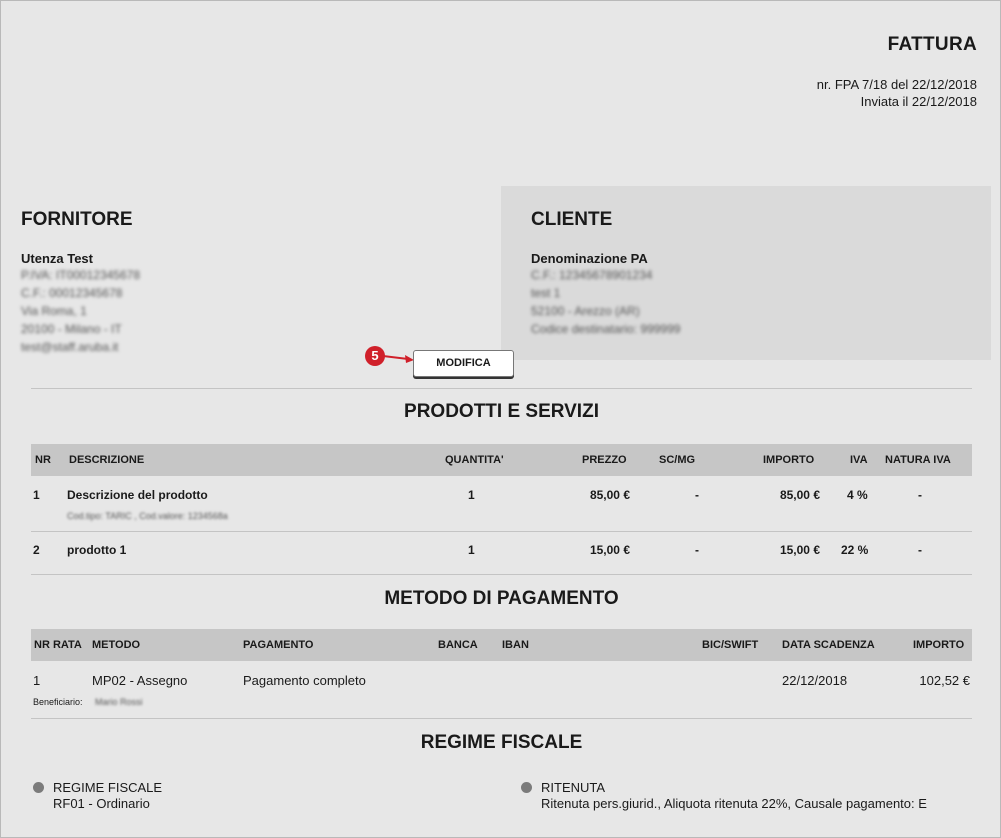 The image size is (1001, 838). Describe the element at coordinates (799, 550) in the screenshot. I see `row-importo: 15,00 €` at that location.